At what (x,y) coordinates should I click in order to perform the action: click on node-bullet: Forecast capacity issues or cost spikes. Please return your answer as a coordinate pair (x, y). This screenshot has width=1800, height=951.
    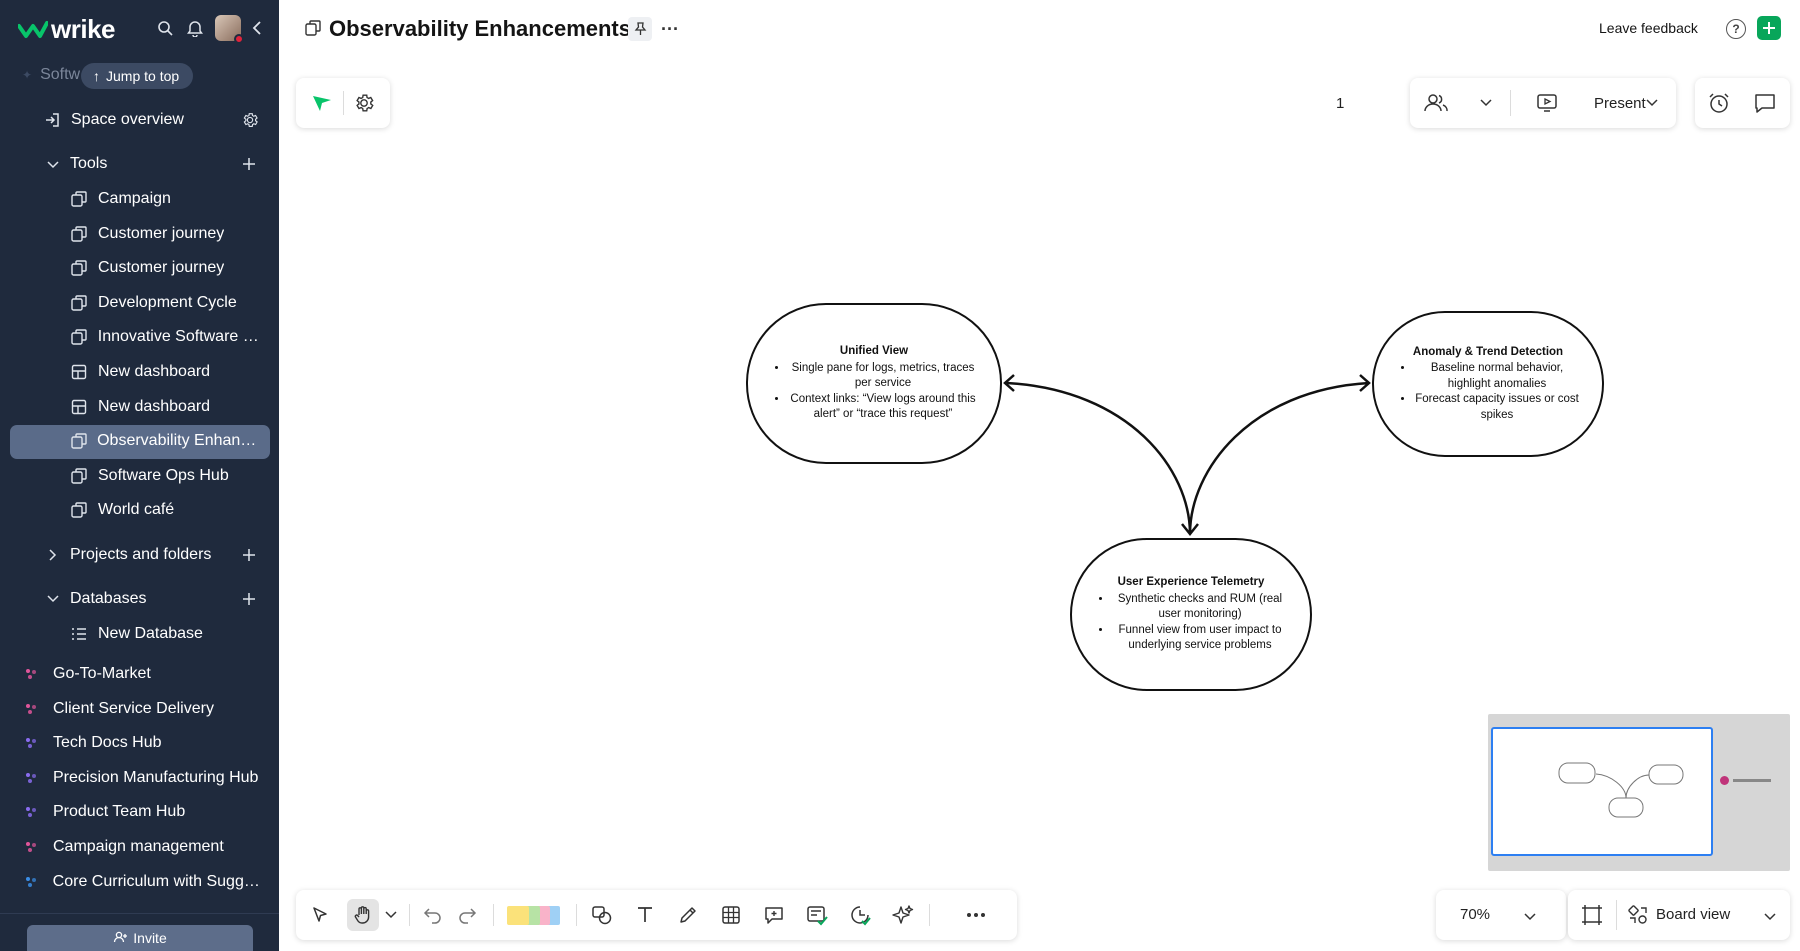
    Looking at the image, I should click on (1497, 407).